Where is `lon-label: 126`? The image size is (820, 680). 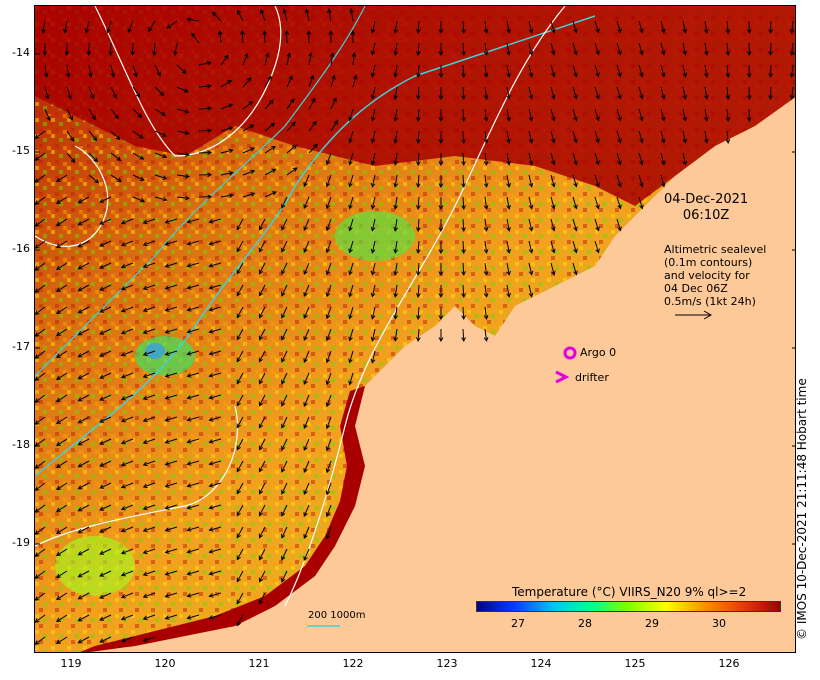
lon-label: 126 is located at coordinates (729, 663).